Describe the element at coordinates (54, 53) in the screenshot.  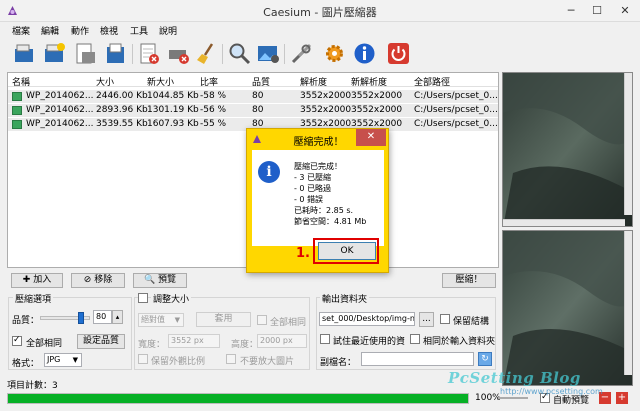
I see `add-folder-icon` at that location.